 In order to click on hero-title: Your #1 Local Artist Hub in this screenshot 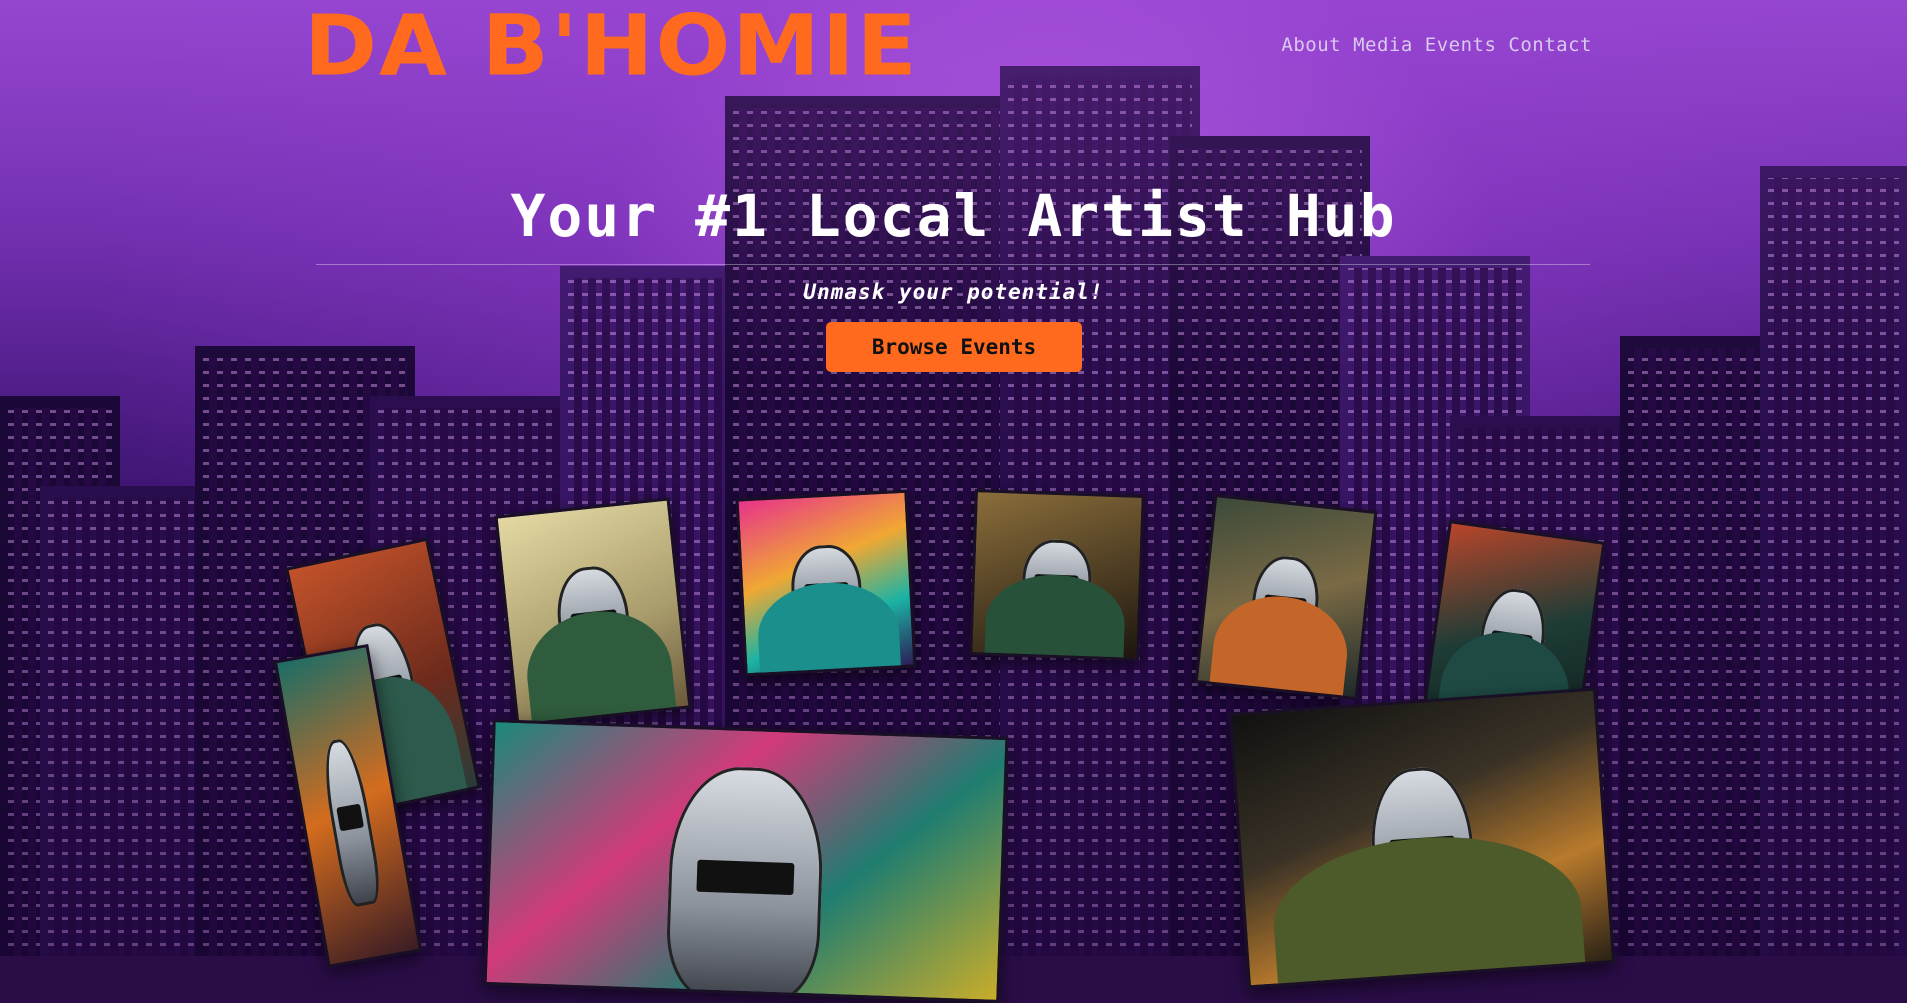, I will do `click(953, 216)`.